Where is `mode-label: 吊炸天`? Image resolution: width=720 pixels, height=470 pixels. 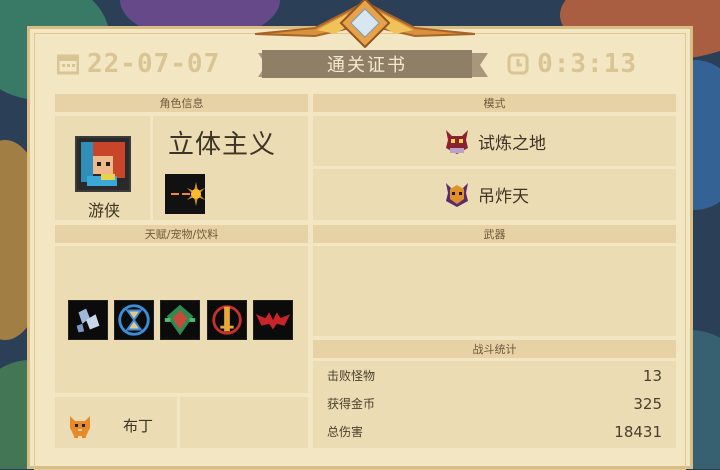
mode-label: 吊炸天 is located at coordinates (503, 196).